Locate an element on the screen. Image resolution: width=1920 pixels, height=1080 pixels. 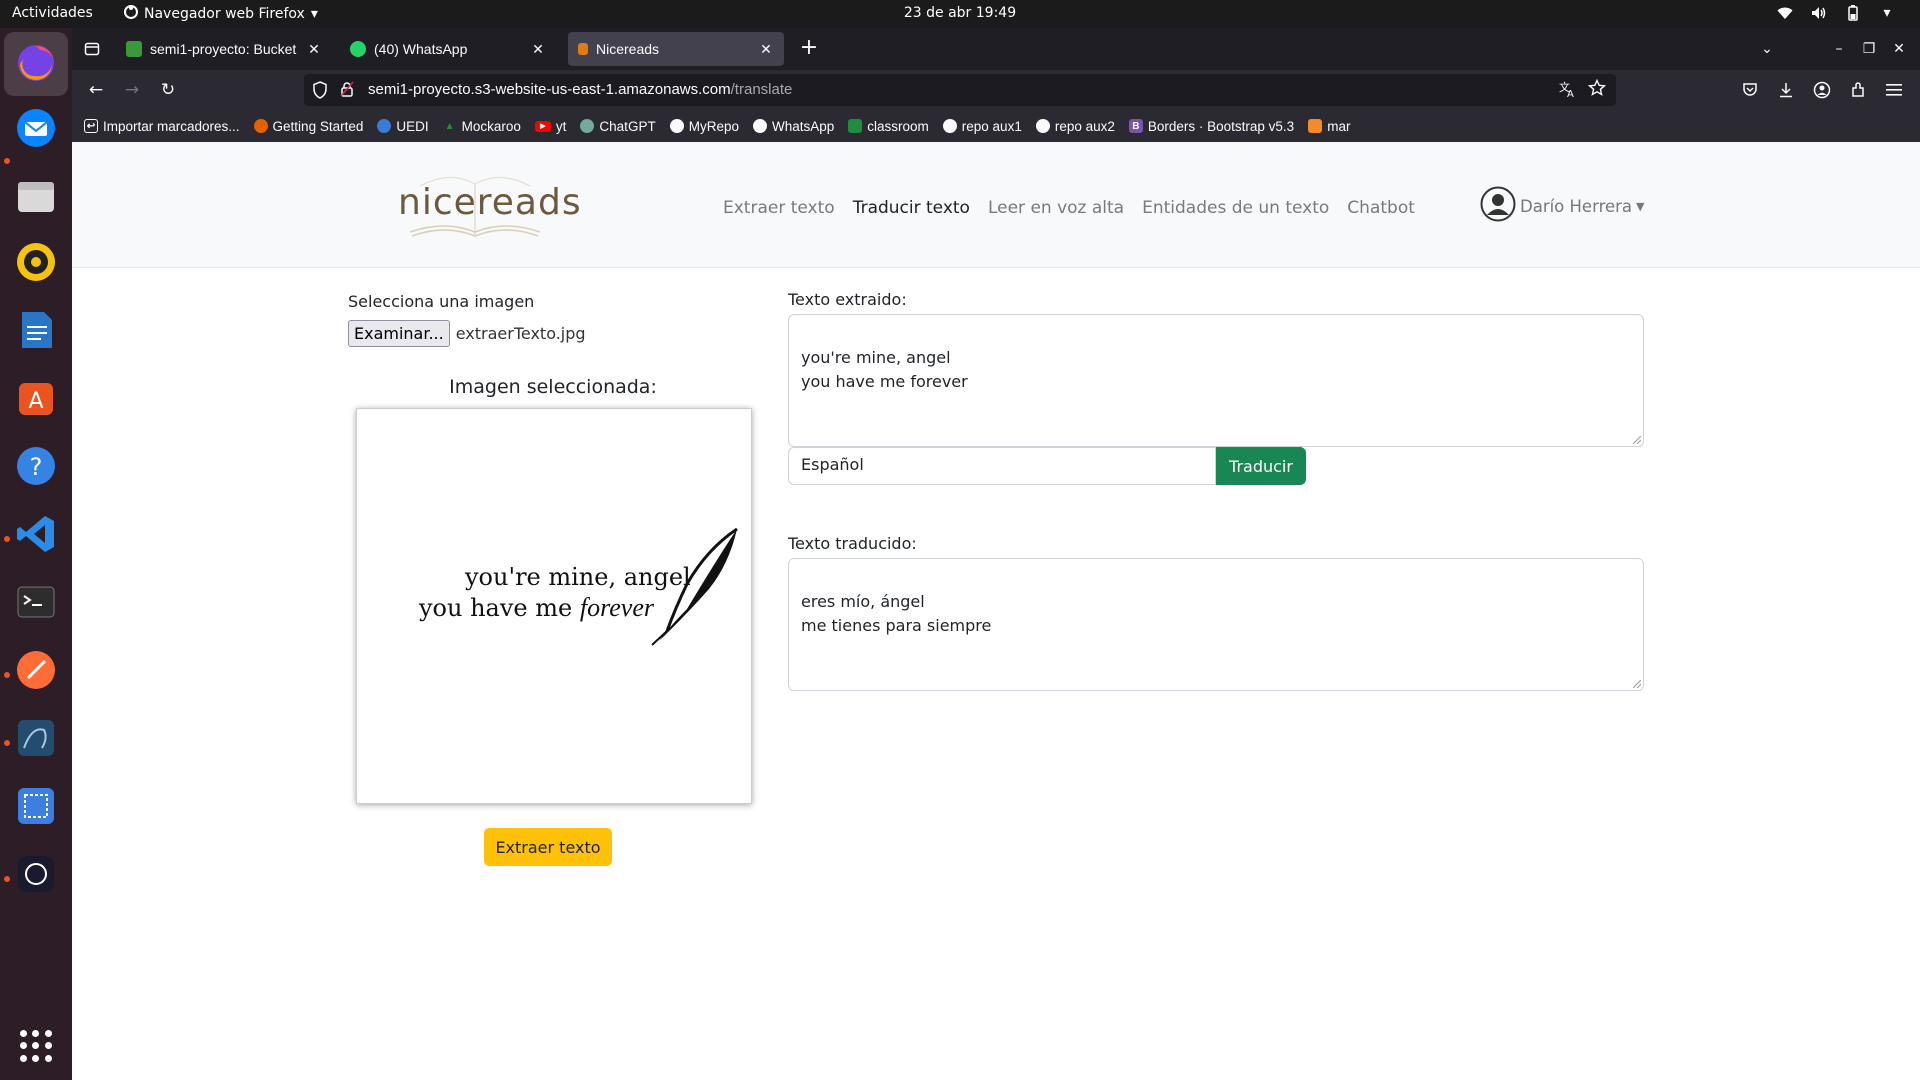
account-icon is located at coordinates (1822, 90).